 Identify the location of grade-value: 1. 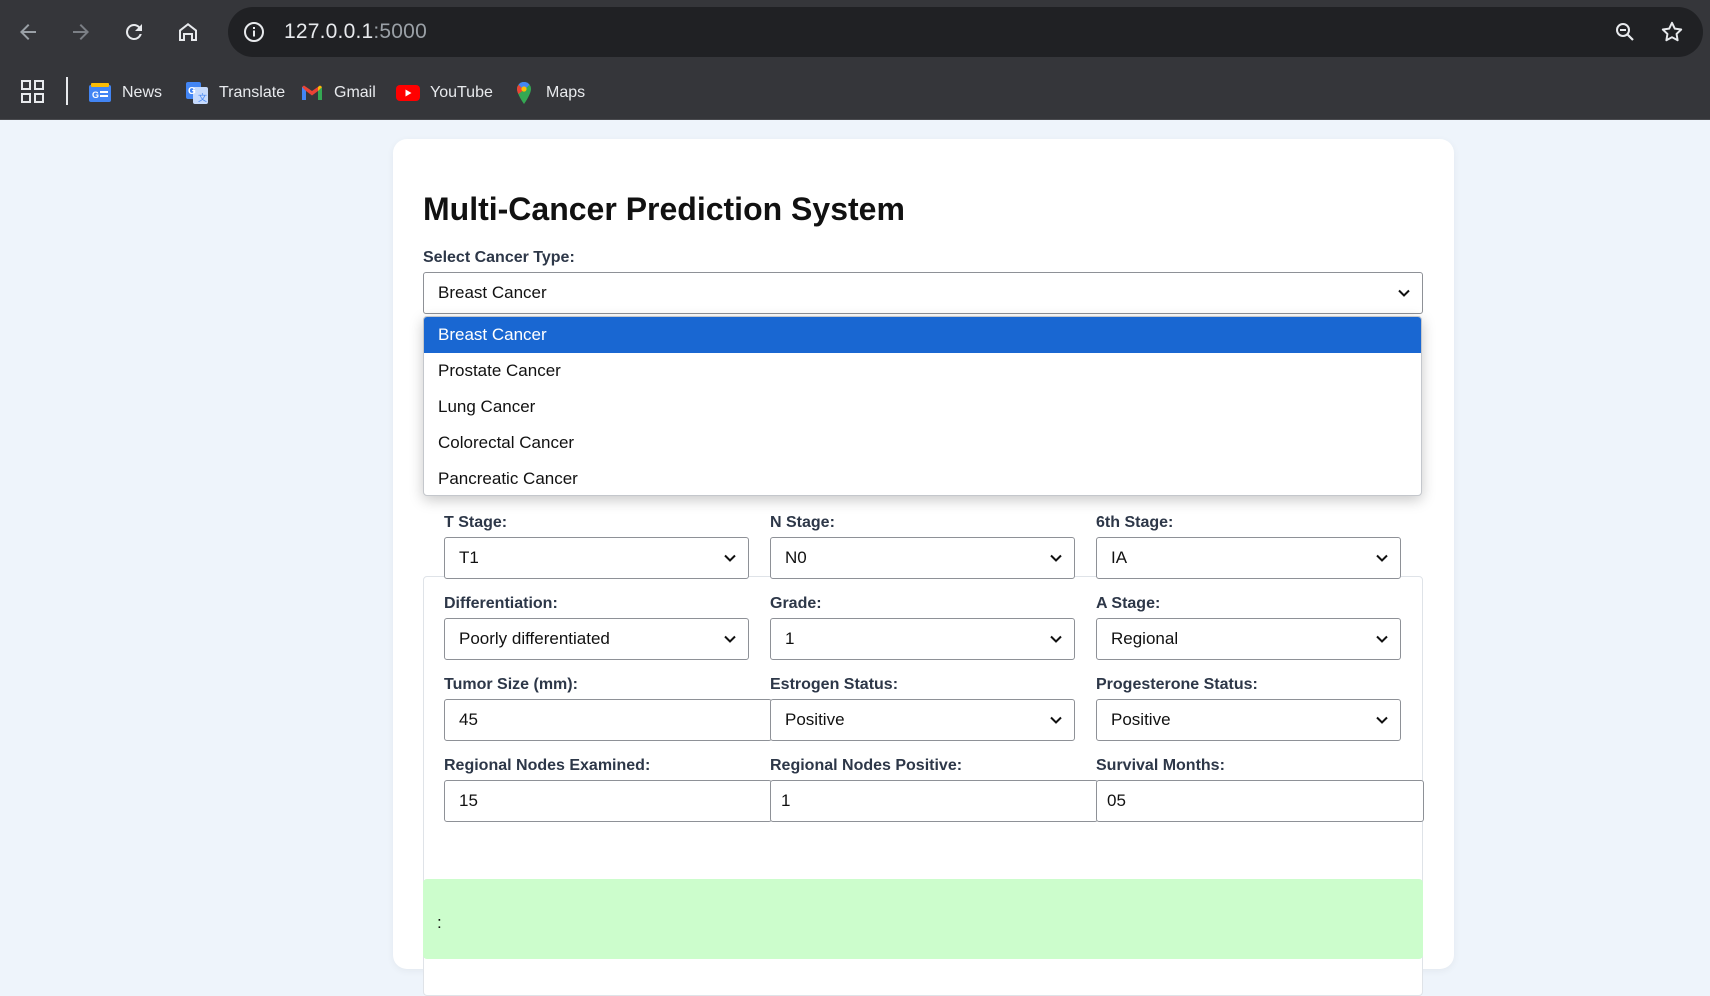
(790, 638).